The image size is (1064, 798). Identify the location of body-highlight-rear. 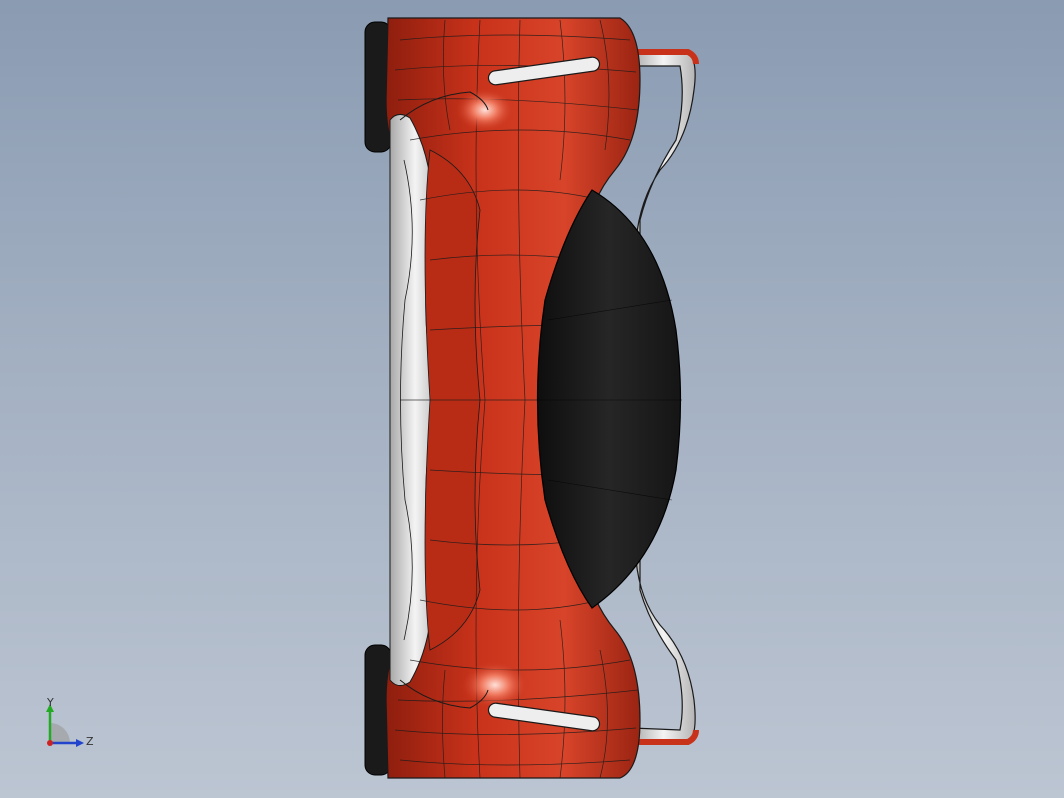
(495, 685).